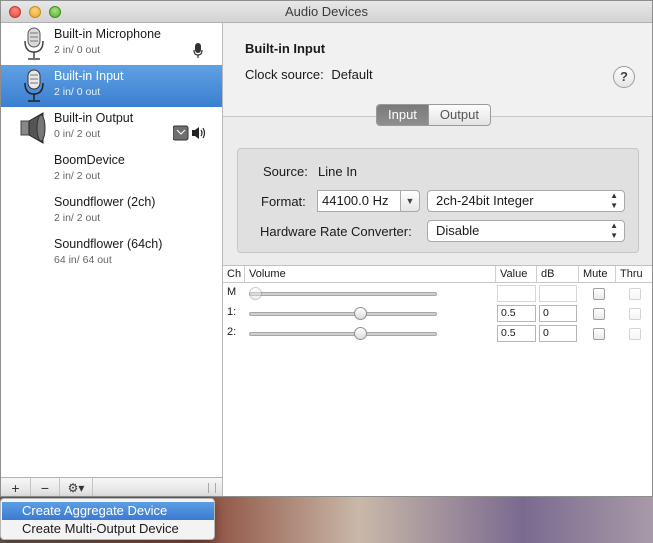 Image resolution: width=653 pixels, height=543 pixels. I want to click on source-value: Line In, so click(338, 171).